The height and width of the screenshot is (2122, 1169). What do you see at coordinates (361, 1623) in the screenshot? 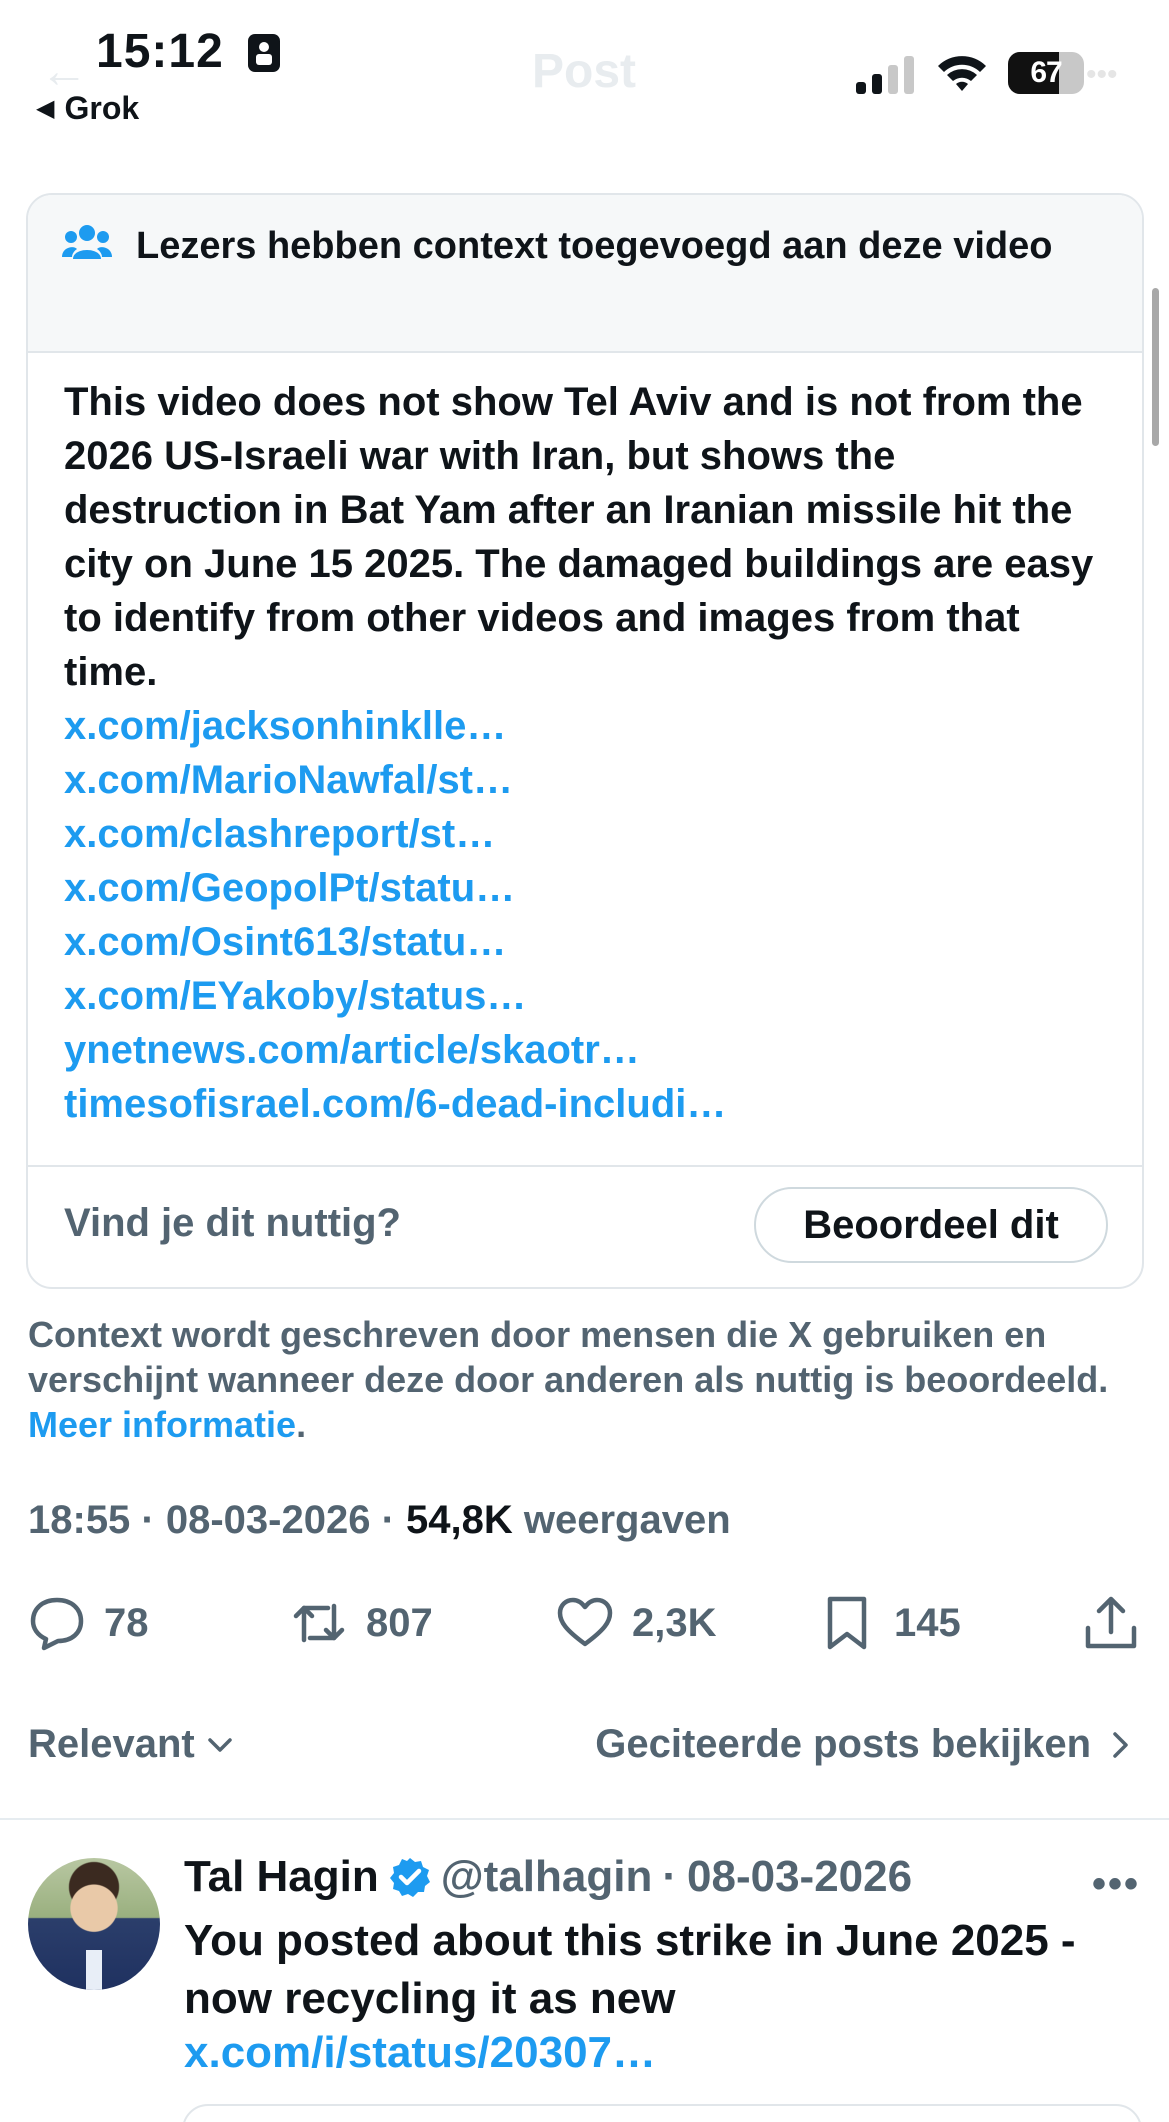
I see `repost-button: 807` at bounding box center [361, 1623].